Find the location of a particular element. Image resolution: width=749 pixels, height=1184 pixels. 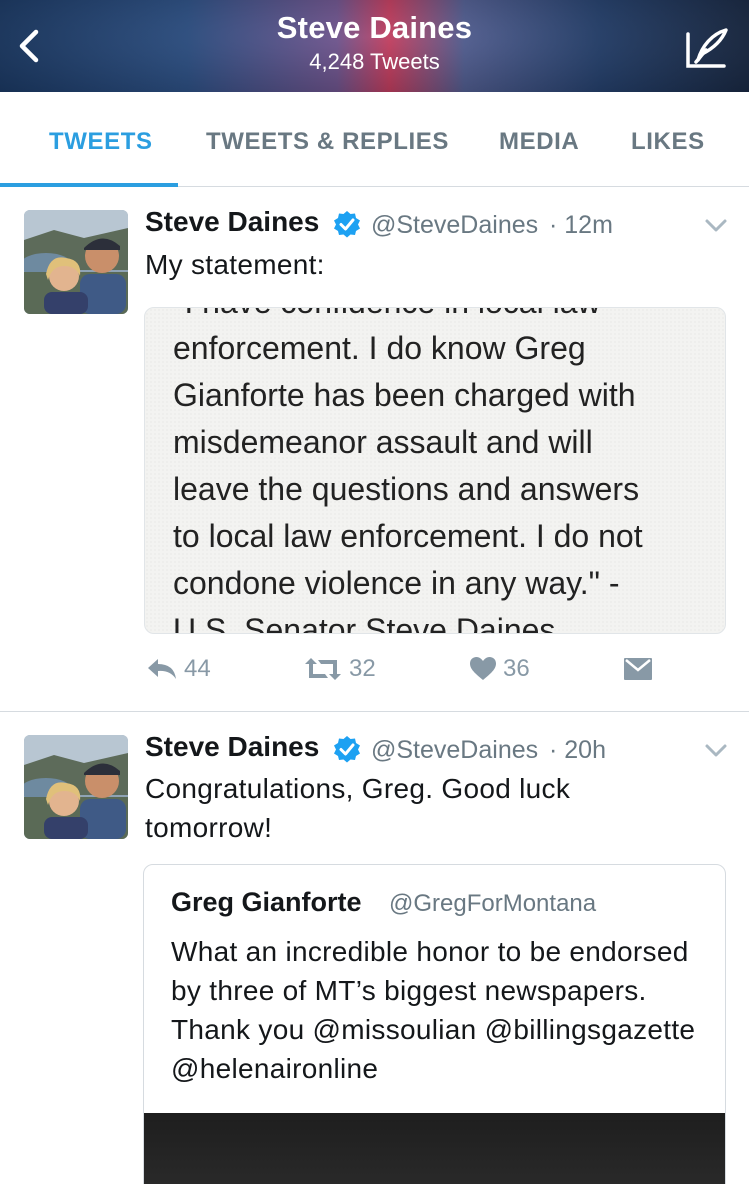

tweet-text-line: tomorrow! is located at coordinates (209, 827).